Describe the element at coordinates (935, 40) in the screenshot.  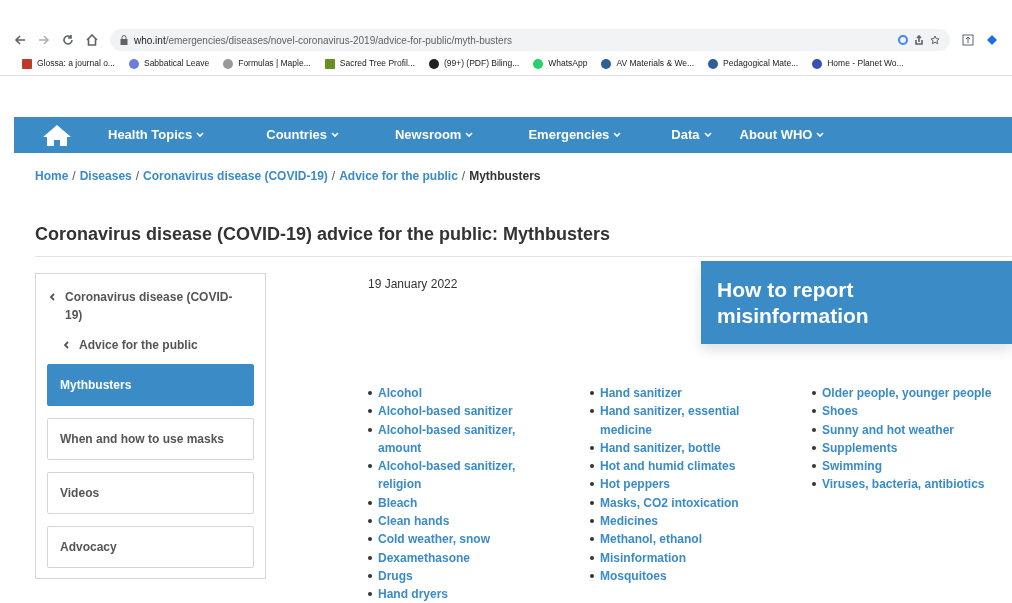
I see `star-icon` at that location.